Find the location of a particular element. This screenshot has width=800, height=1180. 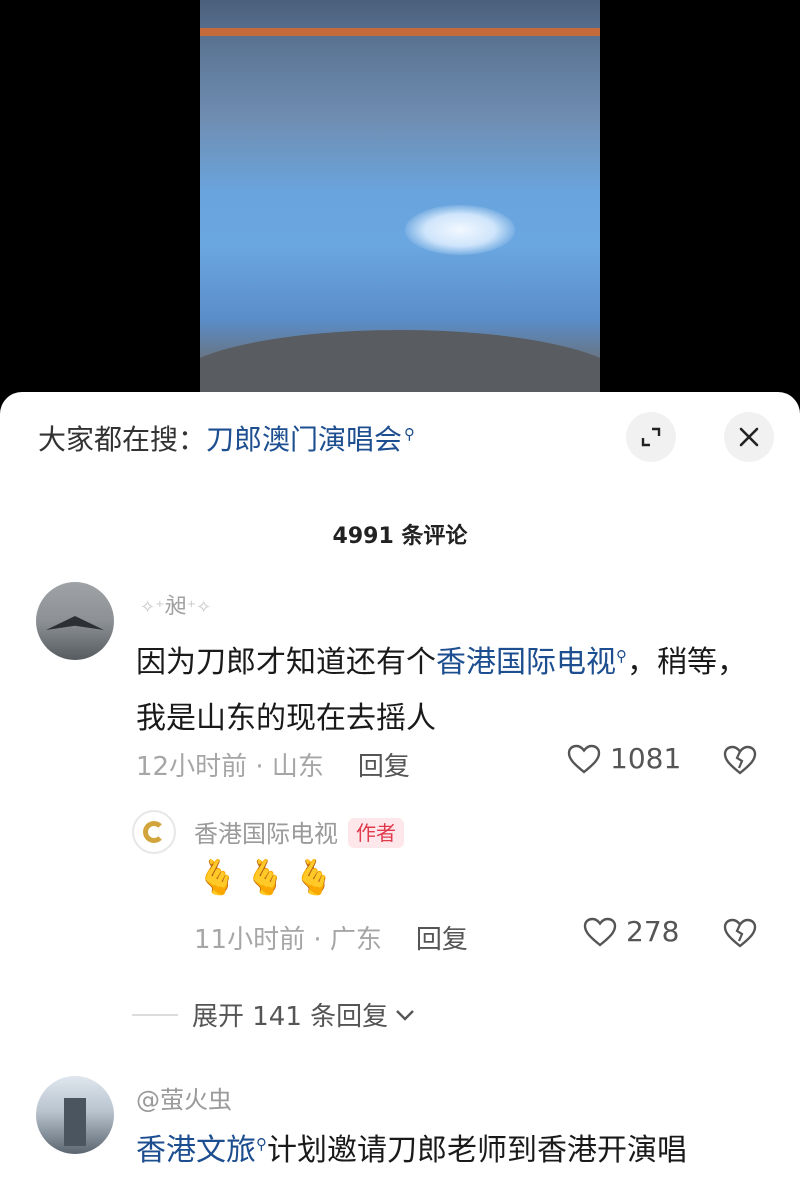

comment-count: 4991 条评论 is located at coordinates (400, 536).